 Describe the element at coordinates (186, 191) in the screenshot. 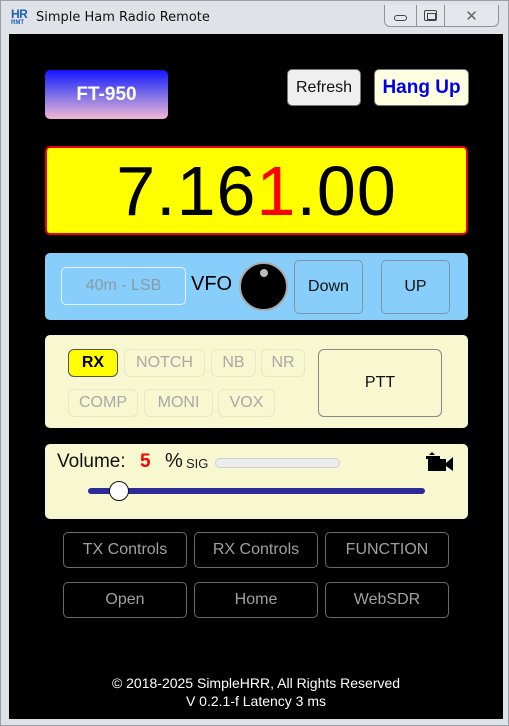

I see `frequency-prefix: 7.16` at that location.